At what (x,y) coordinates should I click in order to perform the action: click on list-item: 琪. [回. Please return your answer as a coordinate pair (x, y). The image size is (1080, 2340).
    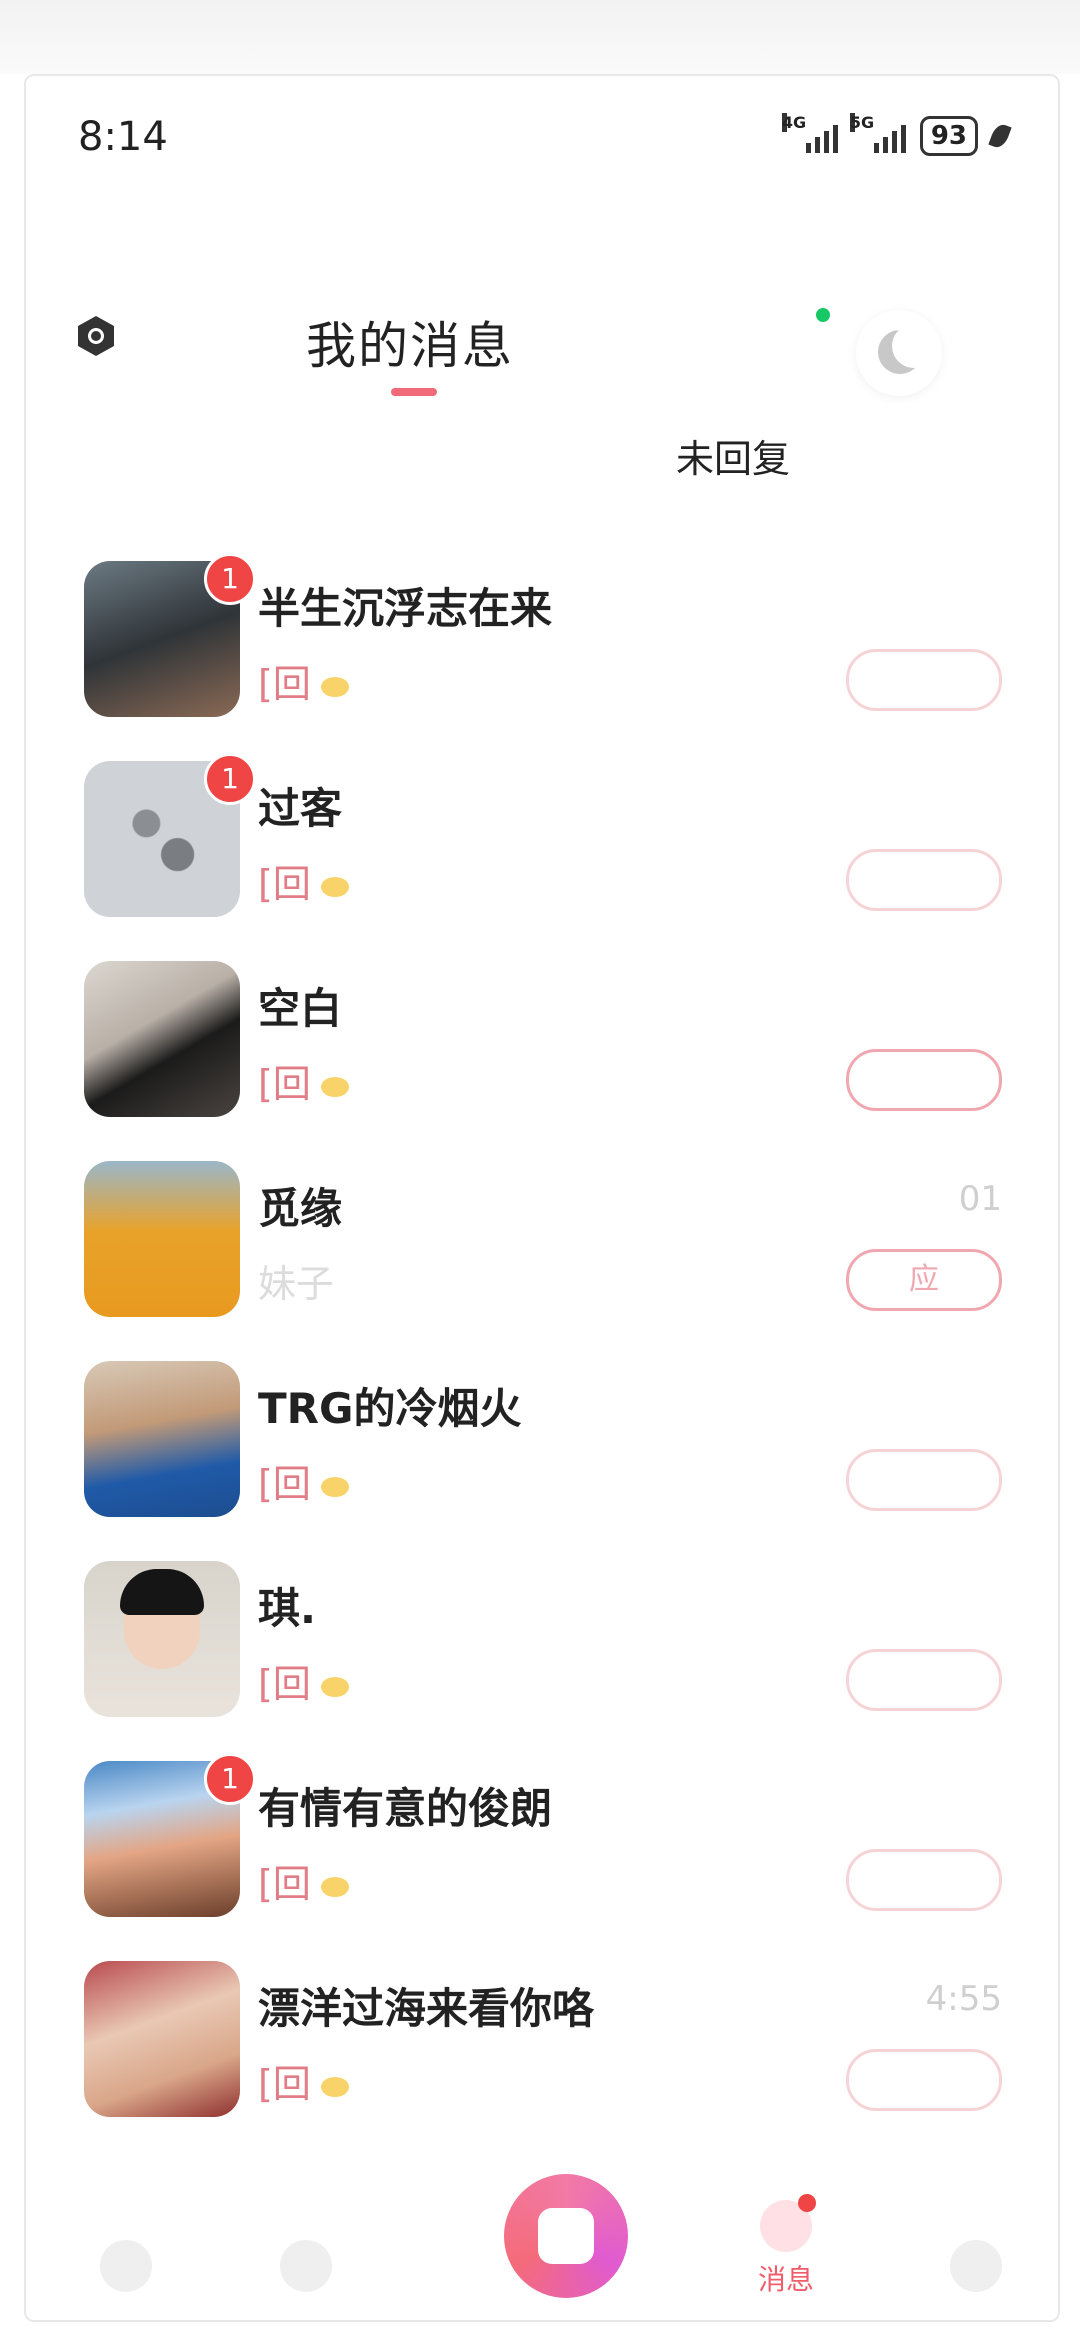
    Looking at the image, I should click on (542, 1631).